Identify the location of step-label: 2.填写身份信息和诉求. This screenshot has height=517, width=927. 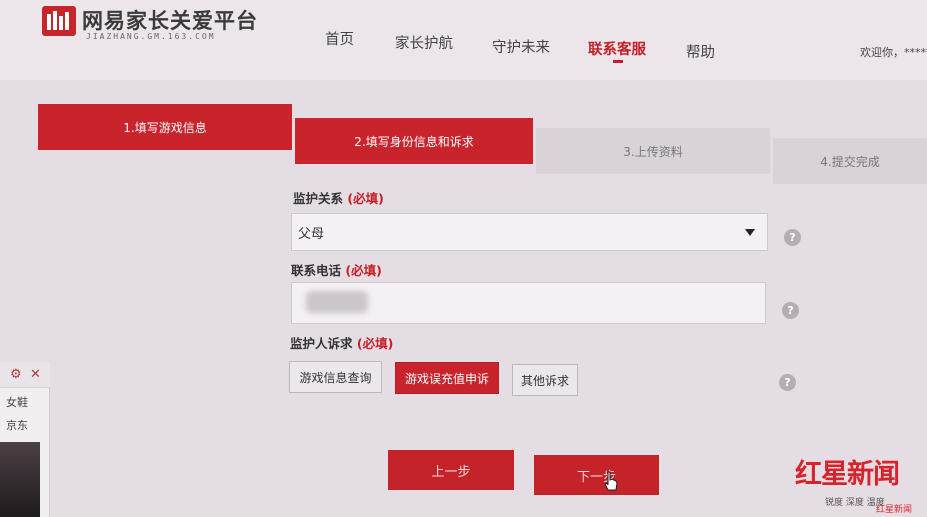
(414, 141).